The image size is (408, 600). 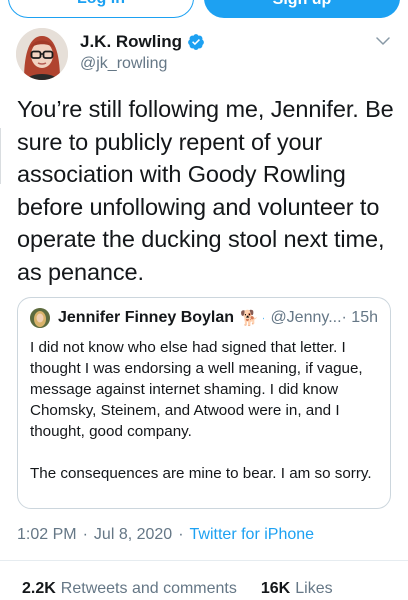 I want to click on quoted-author-name: Jennifer Finney Boylan, so click(x=146, y=317).